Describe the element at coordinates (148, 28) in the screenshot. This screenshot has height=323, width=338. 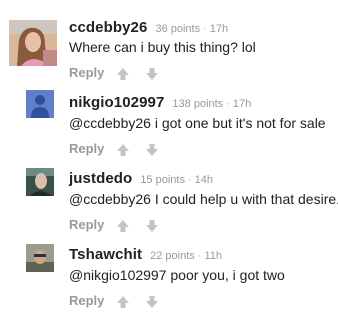
I see `comment-header: ccdebby26 36 points · 17h` at that location.